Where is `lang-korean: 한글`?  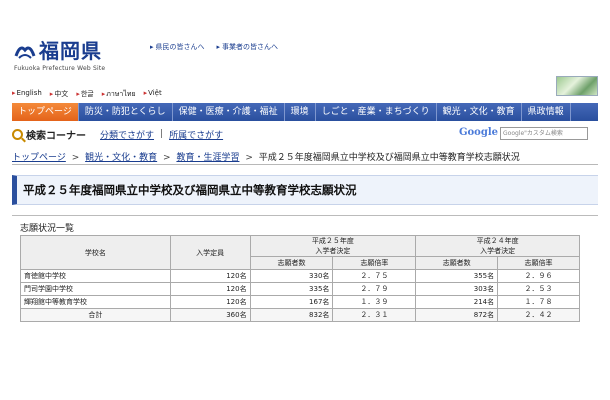 lang-korean: 한글 is located at coordinates (85, 94).